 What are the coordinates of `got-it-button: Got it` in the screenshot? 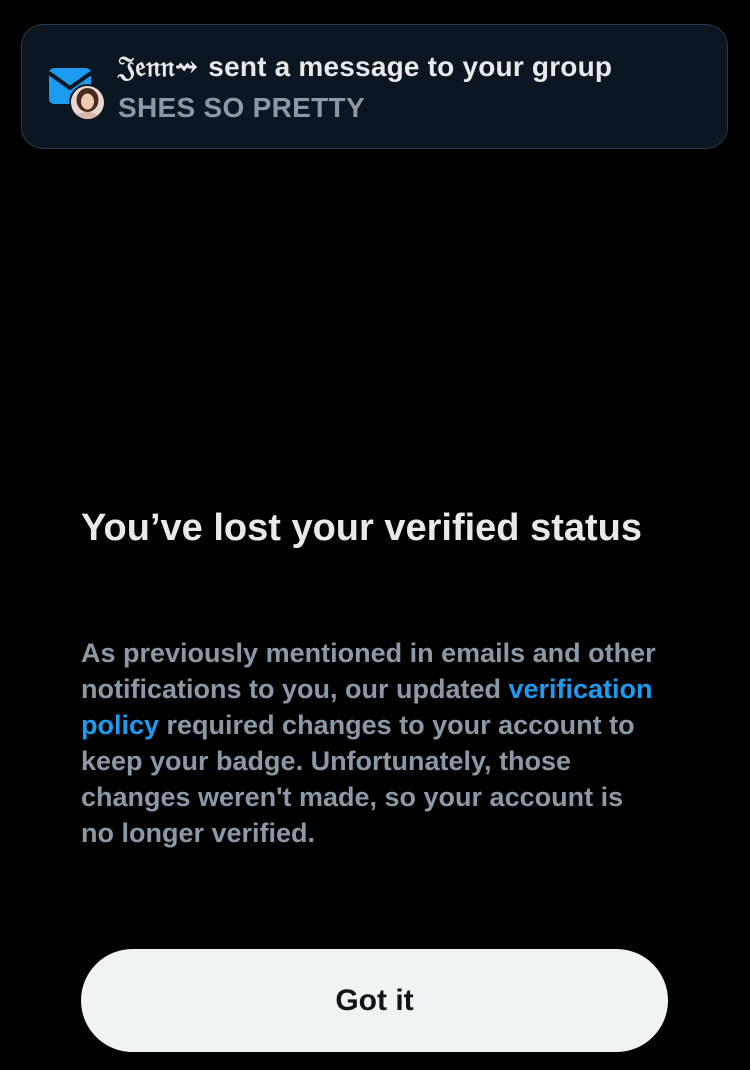 It's located at (374, 1000).